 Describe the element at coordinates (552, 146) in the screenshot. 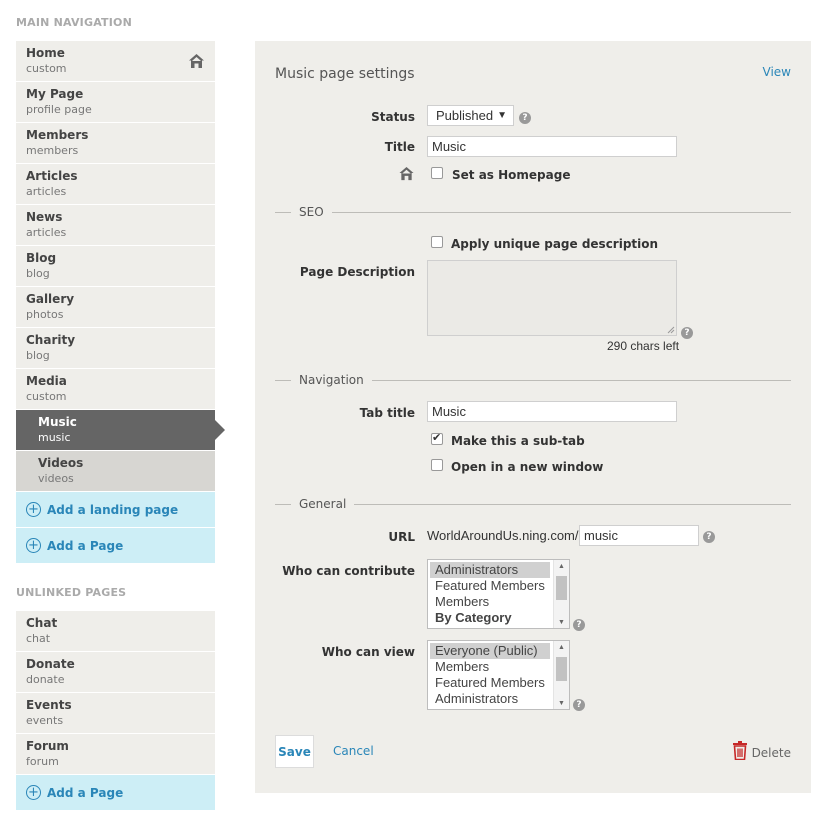

I see `title-input: Music` at that location.